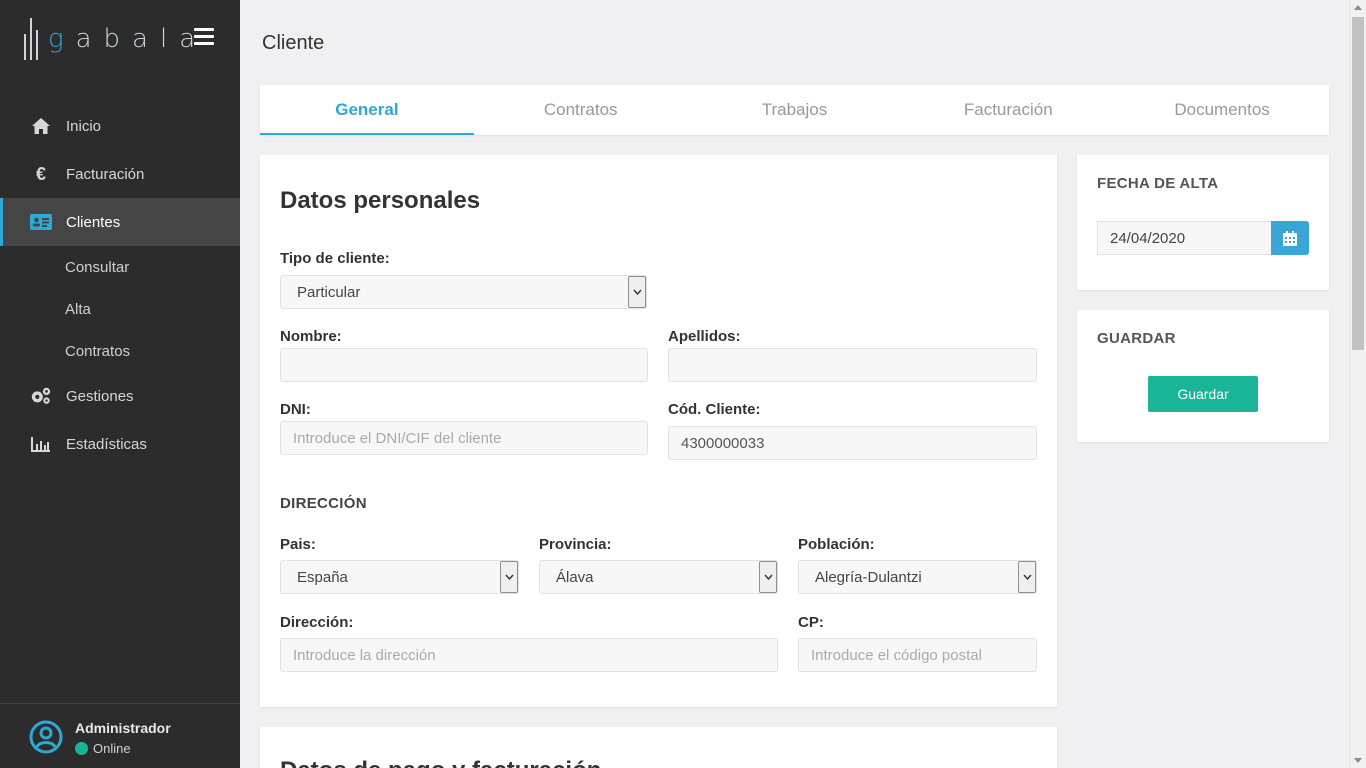 The height and width of the screenshot is (768, 1366). What do you see at coordinates (1358, 7) in the screenshot?
I see `scroll-up-icon` at bounding box center [1358, 7].